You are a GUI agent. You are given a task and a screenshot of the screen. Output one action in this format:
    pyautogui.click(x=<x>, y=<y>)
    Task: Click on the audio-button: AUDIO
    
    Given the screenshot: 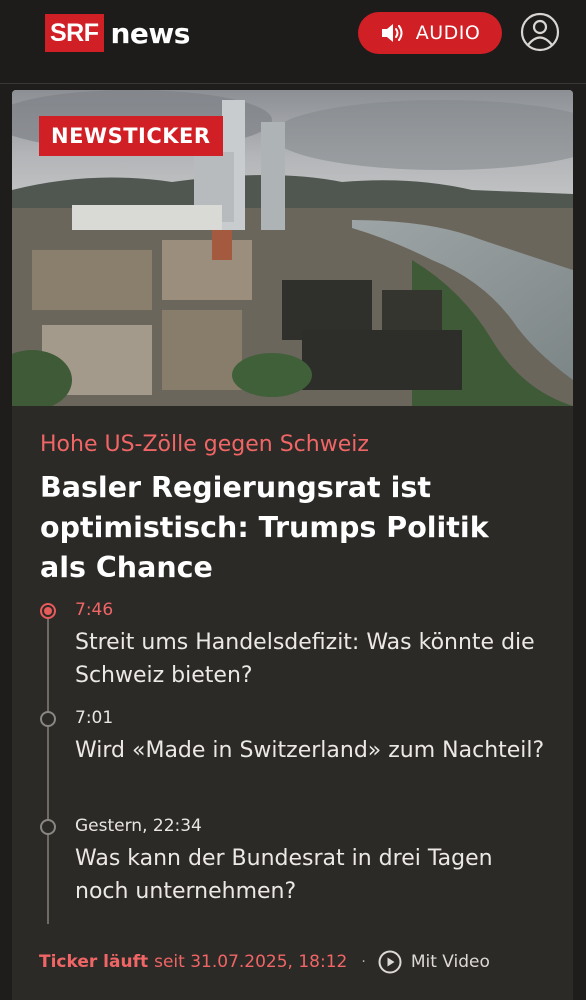 What is the action you would take?
    pyautogui.click(x=430, y=33)
    